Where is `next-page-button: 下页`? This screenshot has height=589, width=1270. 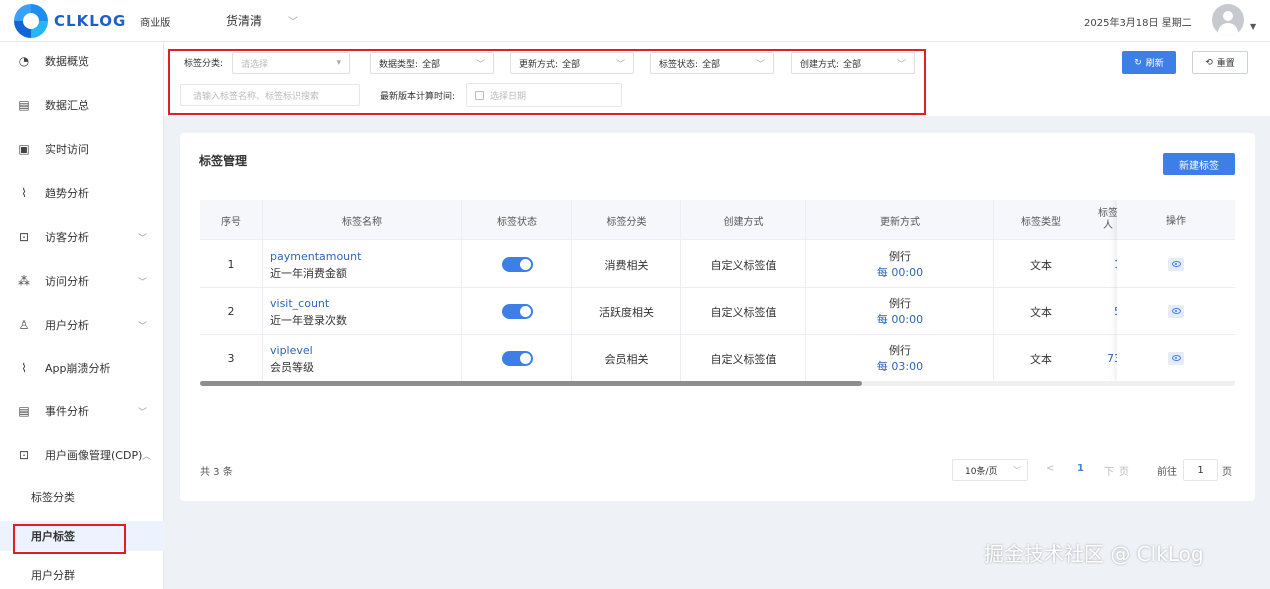
next-page-button: 下页 is located at coordinates (1119, 470).